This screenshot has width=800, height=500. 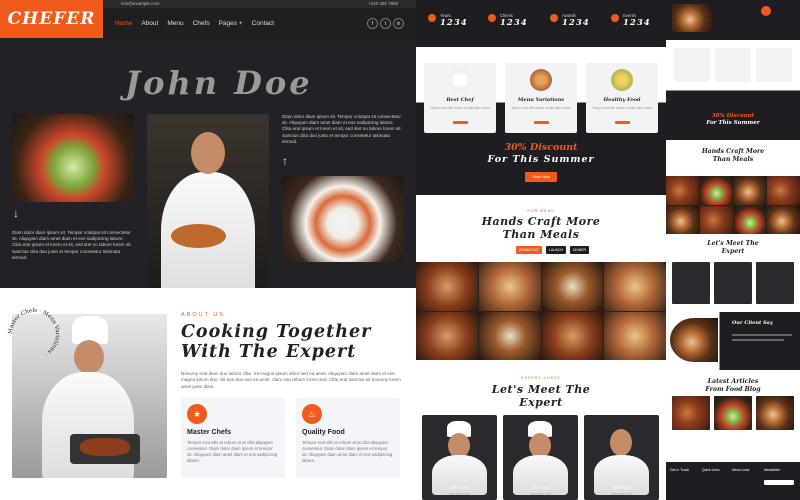 What do you see at coordinates (752, 323) in the screenshot?
I see `right-client-title: Our Client Say` at bounding box center [752, 323].